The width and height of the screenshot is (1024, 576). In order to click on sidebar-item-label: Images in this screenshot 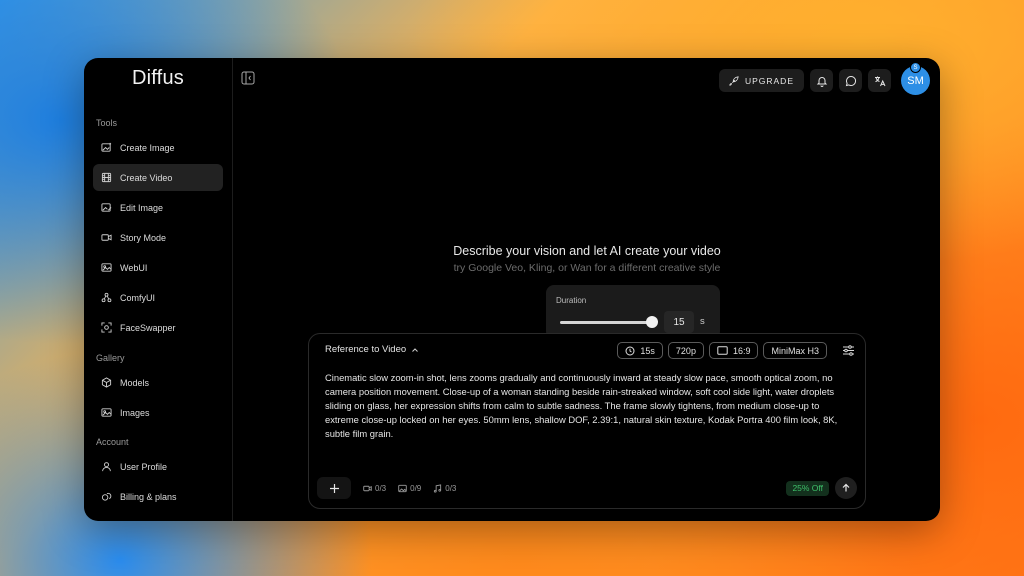, I will do `click(135, 412)`.